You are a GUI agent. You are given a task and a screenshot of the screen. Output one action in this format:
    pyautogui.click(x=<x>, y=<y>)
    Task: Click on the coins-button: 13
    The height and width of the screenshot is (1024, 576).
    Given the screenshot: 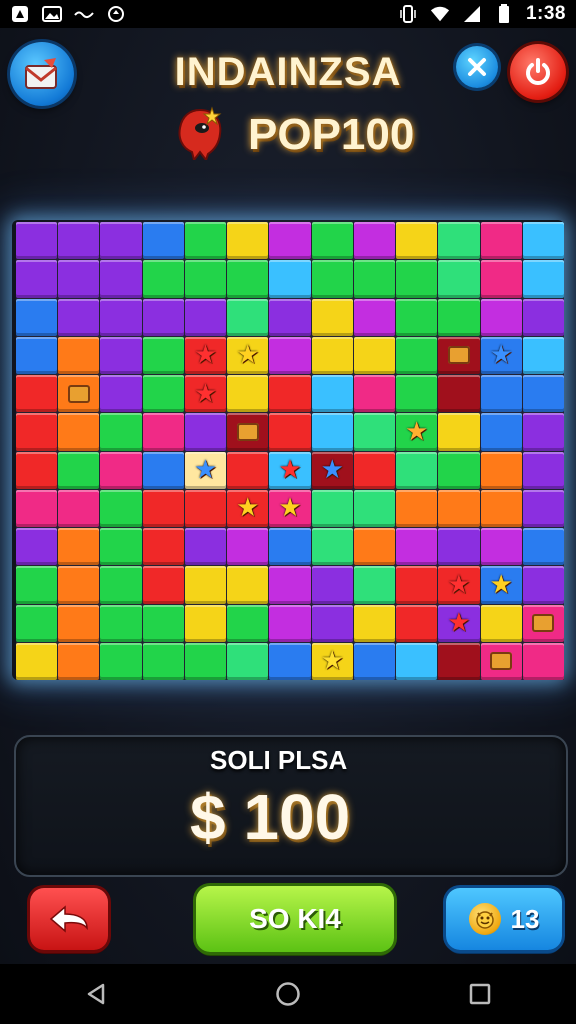 What is the action you would take?
    pyautogui.click(x=504, y=919)
    